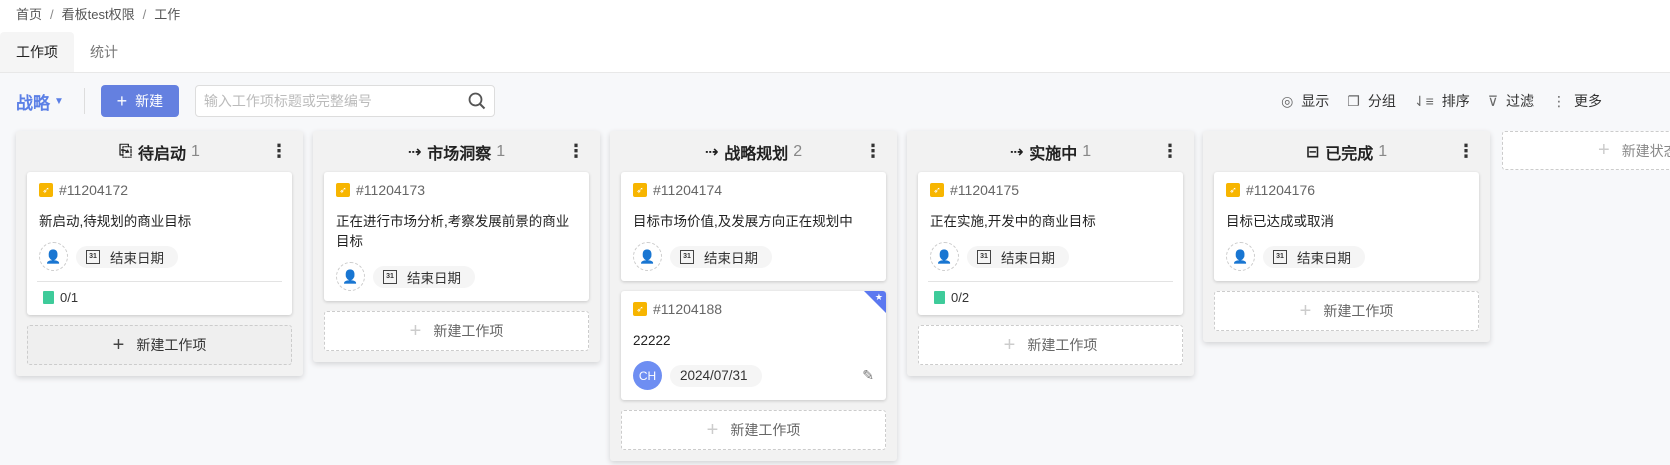 The height and width of the screenshot is (465, 1670). I want to click on tool-sort: ⇃≡ 排序, so click(1442, 101).